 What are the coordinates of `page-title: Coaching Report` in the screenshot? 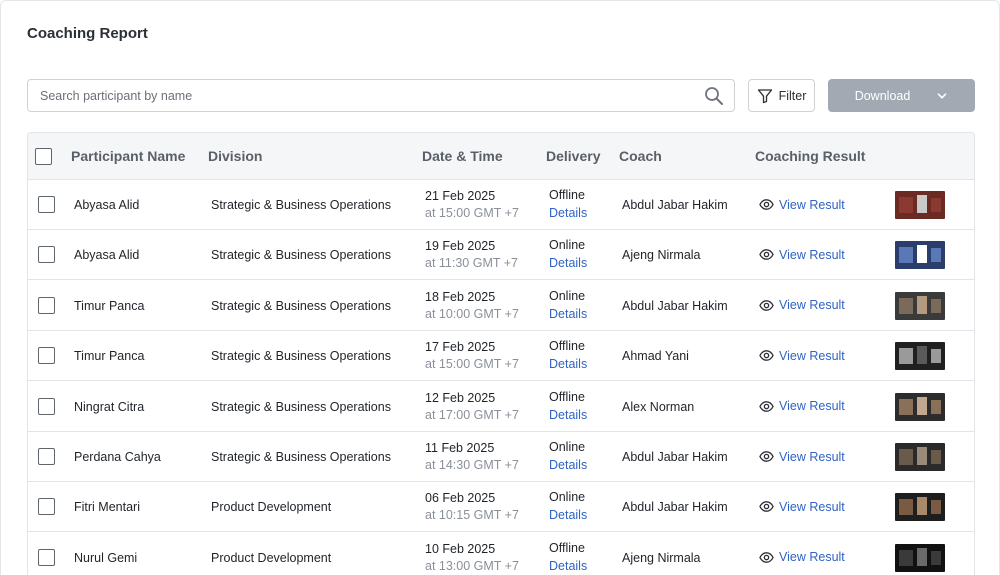 It's located at (87, 33).